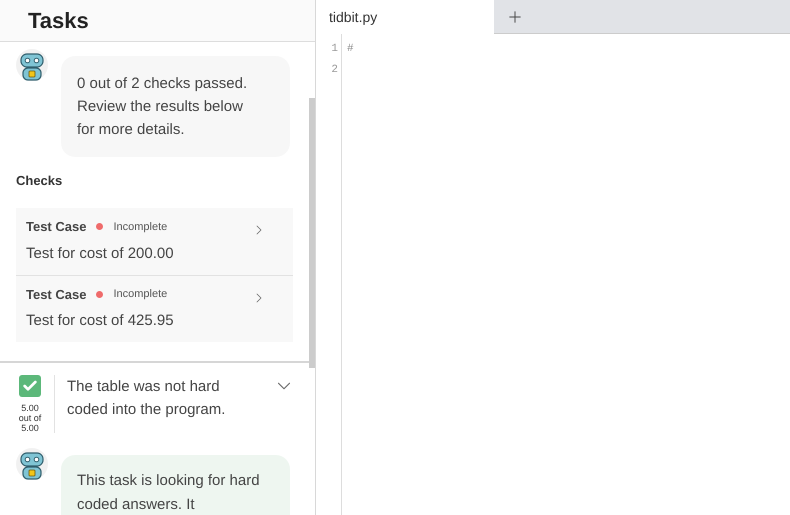 The height and width of the screenshot is (515, 790). What do you see at coordinates (405, 17) in the screenshot?
I see `file-tab: tidbit.py` at bounding box center [405, 17].